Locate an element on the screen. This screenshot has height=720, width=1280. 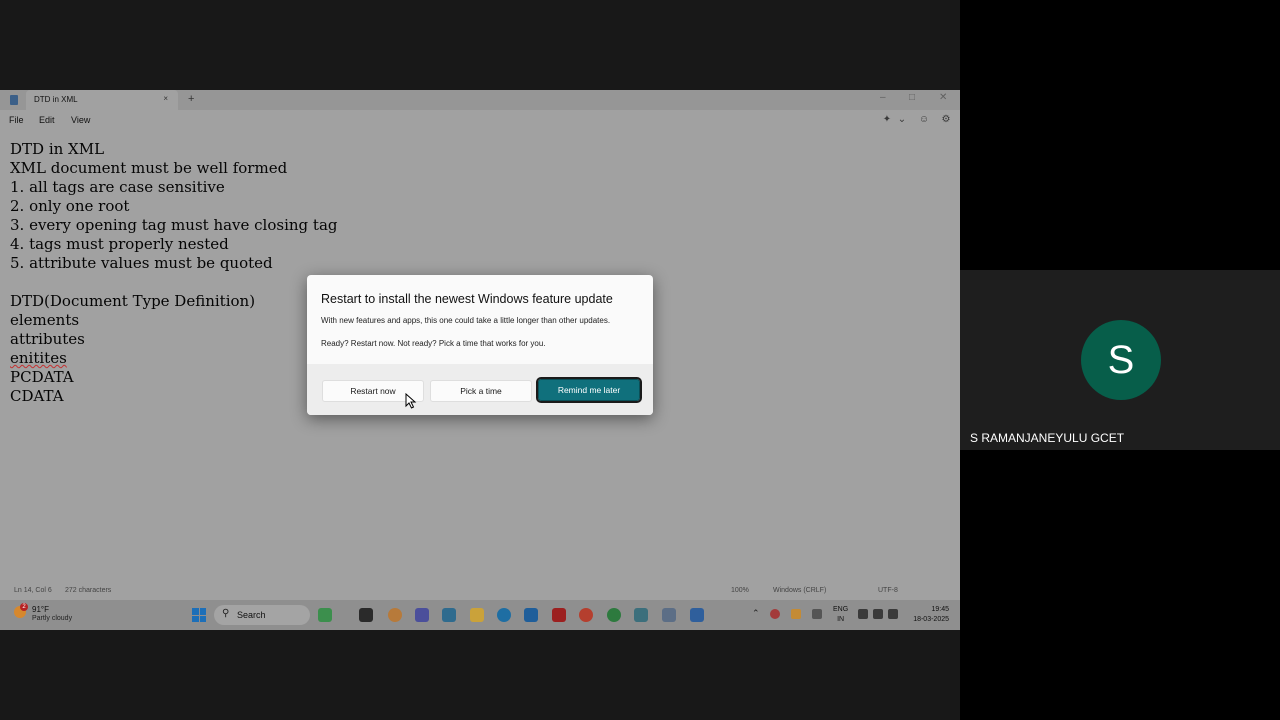
copilot-icon is located at coordinates (395, 615).